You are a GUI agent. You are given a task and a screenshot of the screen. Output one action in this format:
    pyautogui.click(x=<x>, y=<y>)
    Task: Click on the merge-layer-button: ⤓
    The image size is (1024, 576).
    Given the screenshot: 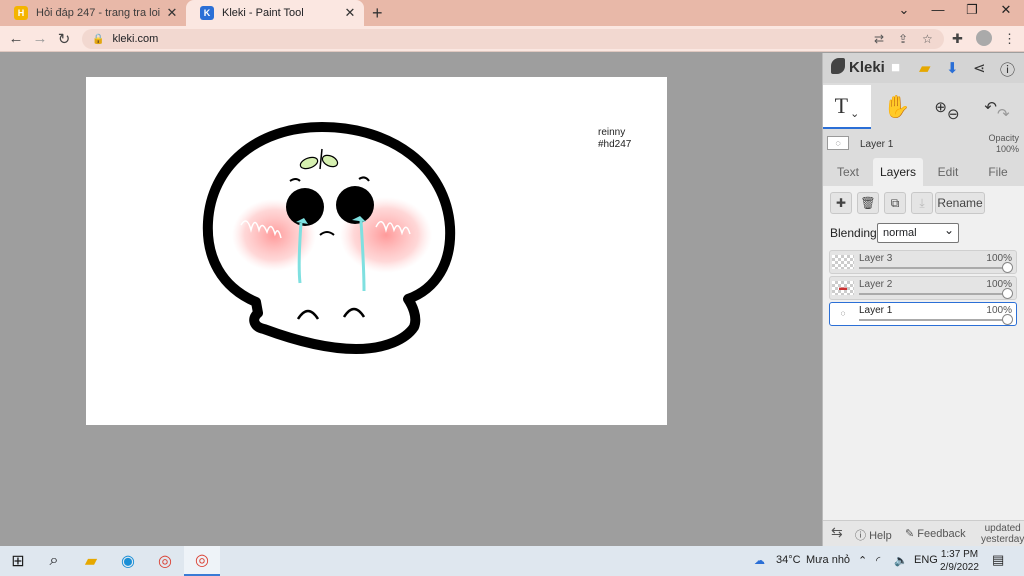 What is the action you would take?
    pyautogui.click(x=922, y=203)
    